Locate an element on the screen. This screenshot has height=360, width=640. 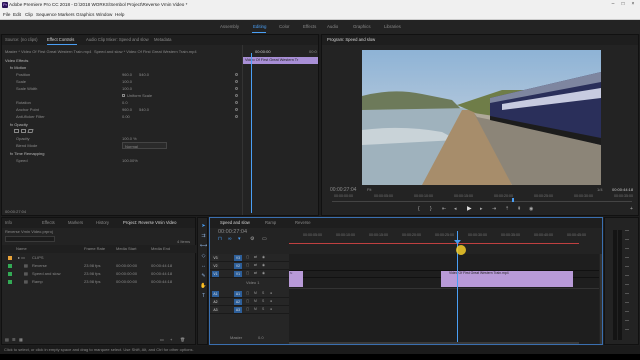
captions-icon: ▭ is located at coordinates (264, 239).